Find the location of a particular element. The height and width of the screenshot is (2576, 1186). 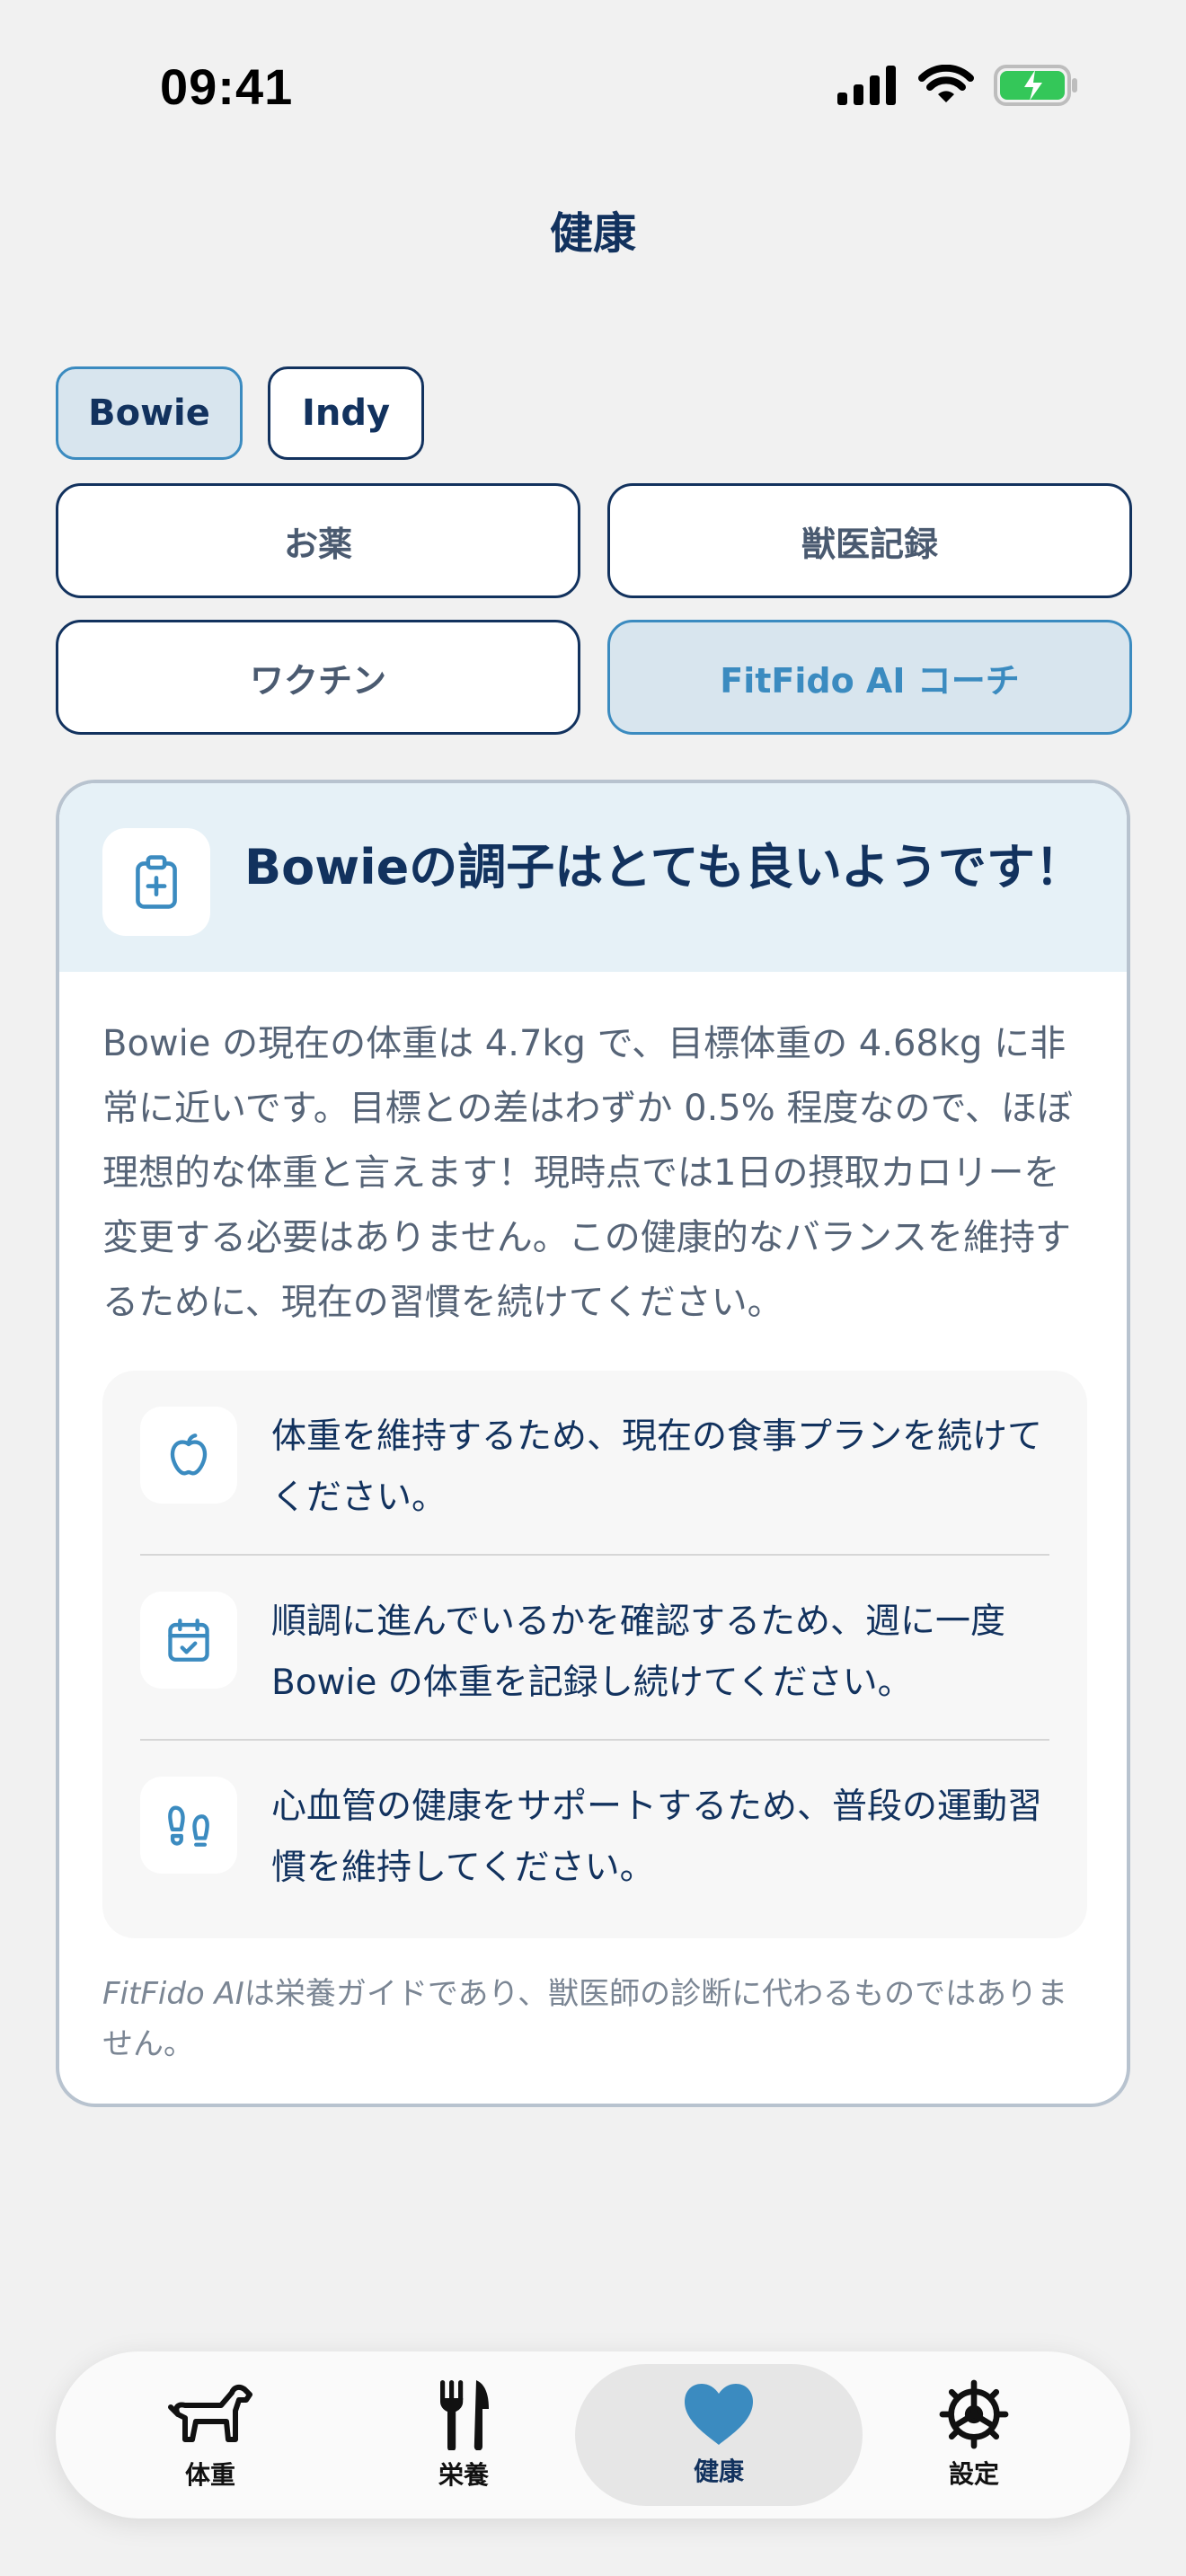

signal-icon is located at coordinates (866, 85).